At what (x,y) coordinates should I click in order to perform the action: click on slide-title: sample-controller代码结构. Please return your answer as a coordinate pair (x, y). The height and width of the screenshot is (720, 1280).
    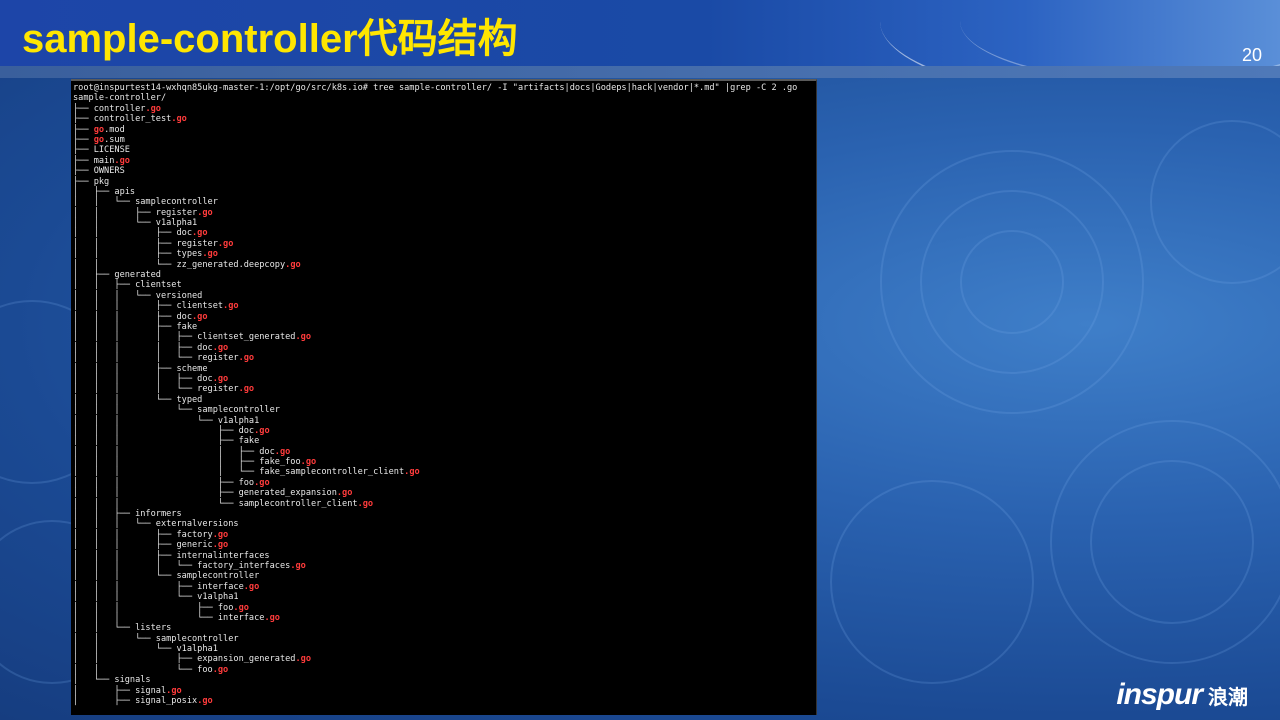
    Looking at the image, I should click on (270, 39).